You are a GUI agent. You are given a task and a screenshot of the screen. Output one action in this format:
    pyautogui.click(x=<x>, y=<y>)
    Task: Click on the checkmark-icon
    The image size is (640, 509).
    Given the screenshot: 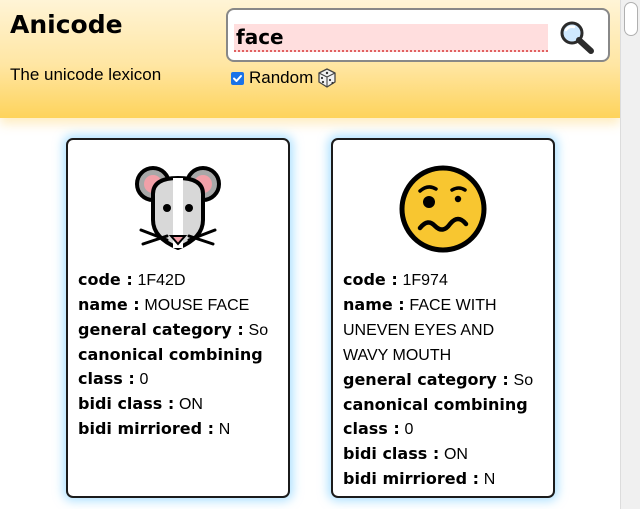 What is the action you would take?
    pyautogui.click(x=237, y=78)
    